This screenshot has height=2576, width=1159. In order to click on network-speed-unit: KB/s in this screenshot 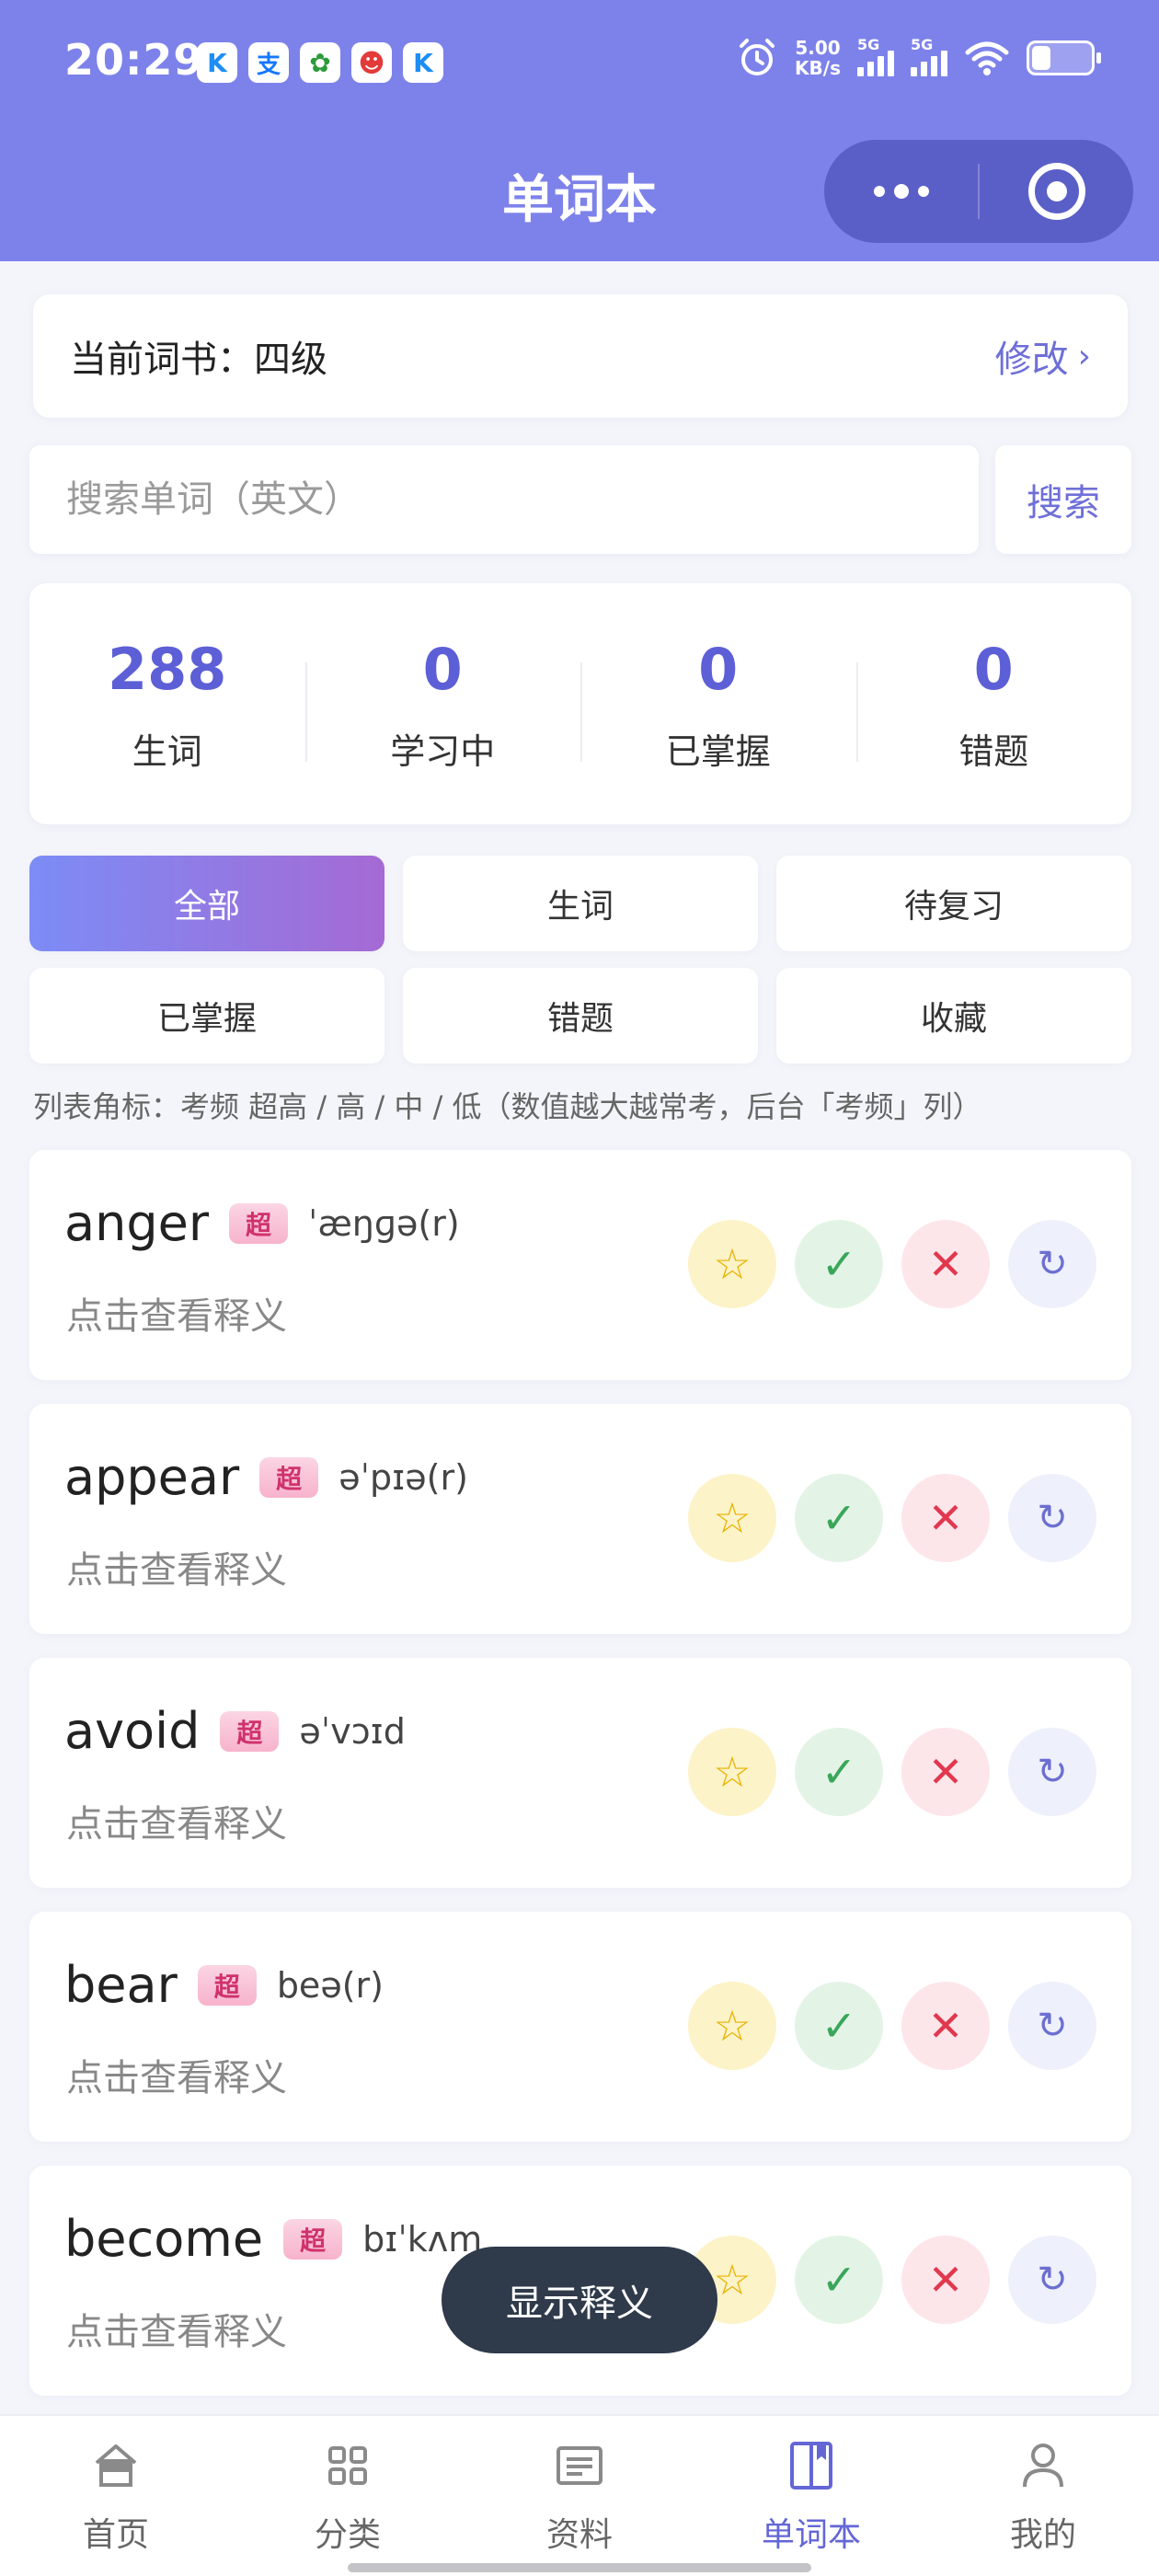, I will do `click(818, 68)`.